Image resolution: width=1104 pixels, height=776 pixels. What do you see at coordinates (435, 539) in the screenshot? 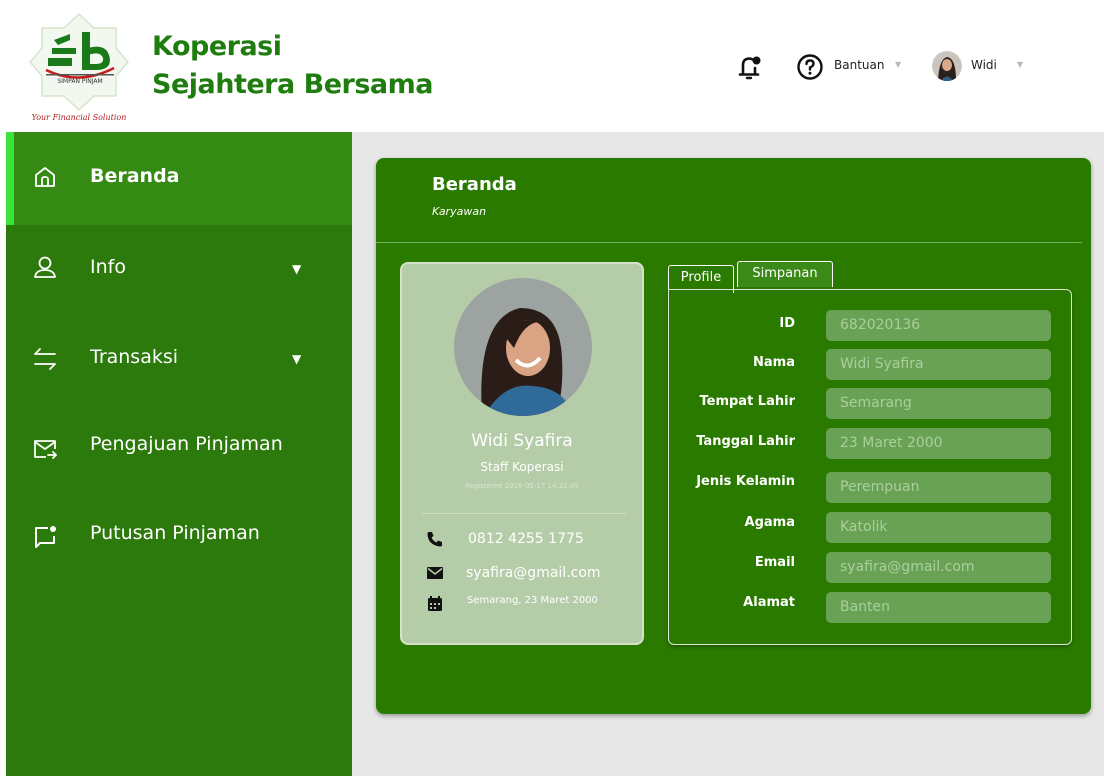
I see `phone-icon` at bounding box center [435, 539].